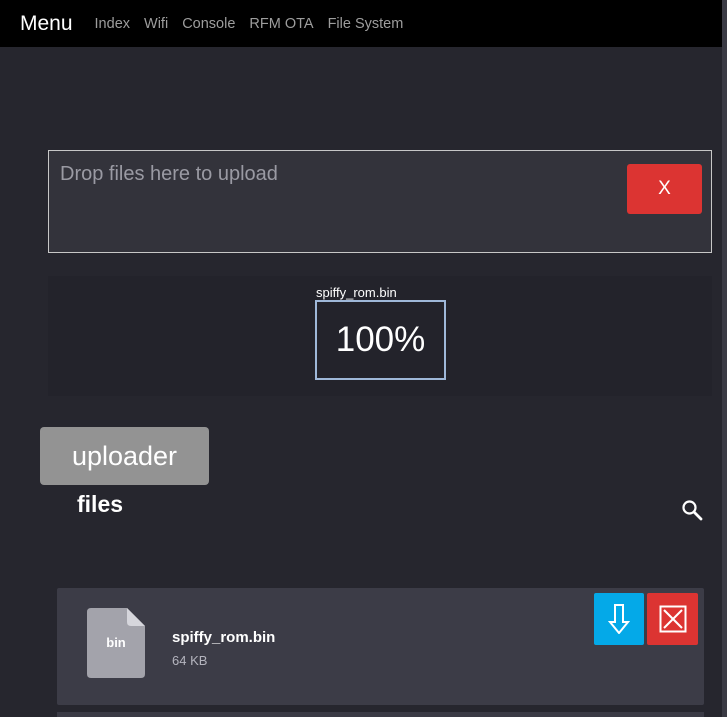 The image size is (727, 717). Describe the element at coordinates (692, 510) in the screenshot. I see `search-icon` at that location.